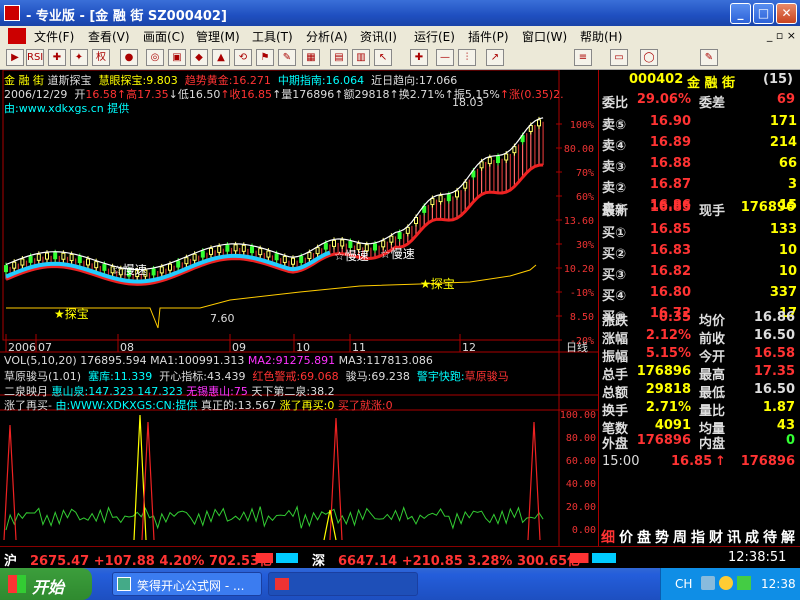 The width and height of the screenshot is (800, 600). Describe the element at coordinates (101, 57) in the screenshot. I see `toolbar-button: 权` at that location.